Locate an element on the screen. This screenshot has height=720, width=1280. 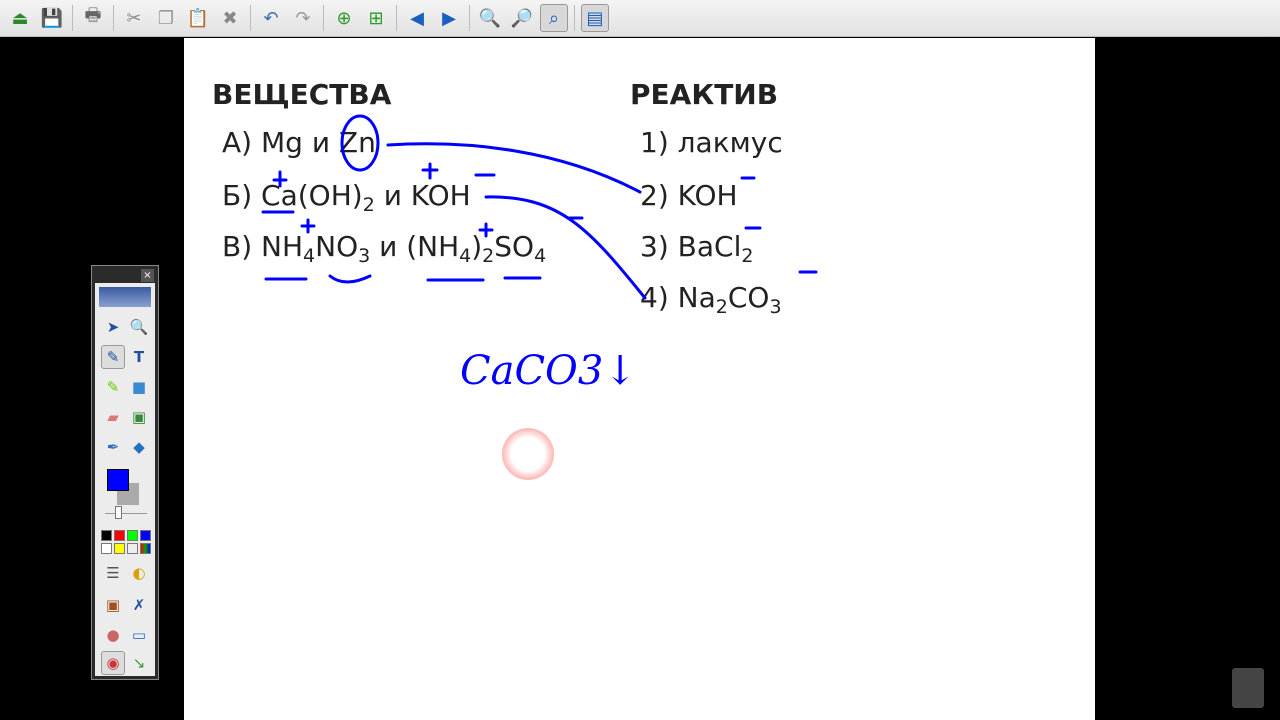
reagent-4: 4) Na2CO3 is located at coordinates (711, 299).